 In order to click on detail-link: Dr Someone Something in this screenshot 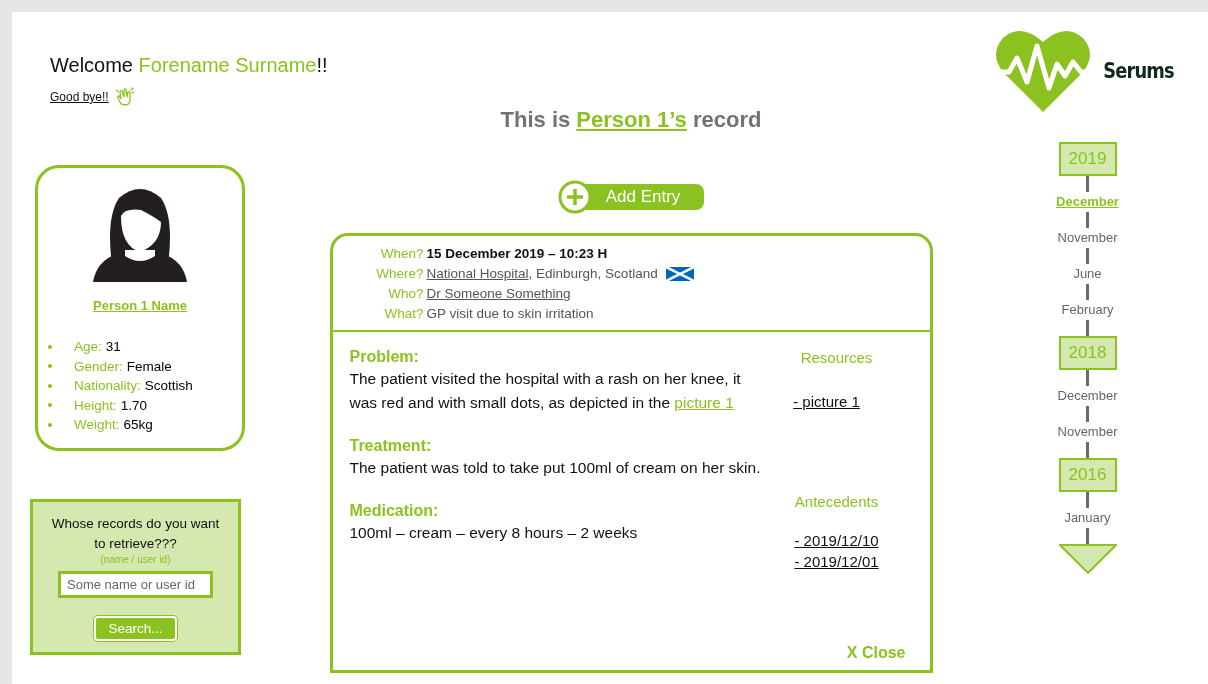, I will do `click(498, 293)`.